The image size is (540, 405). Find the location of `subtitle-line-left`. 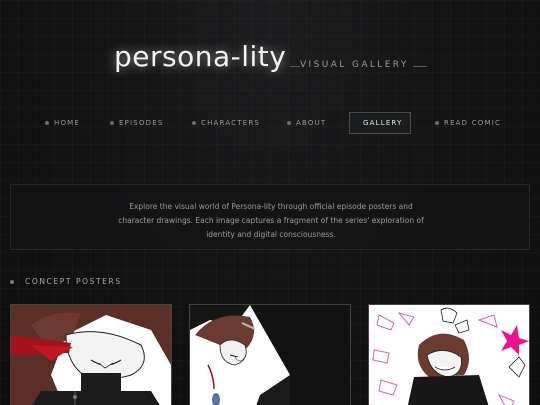

subtitle-line-left is located at coordinates (295, 66).